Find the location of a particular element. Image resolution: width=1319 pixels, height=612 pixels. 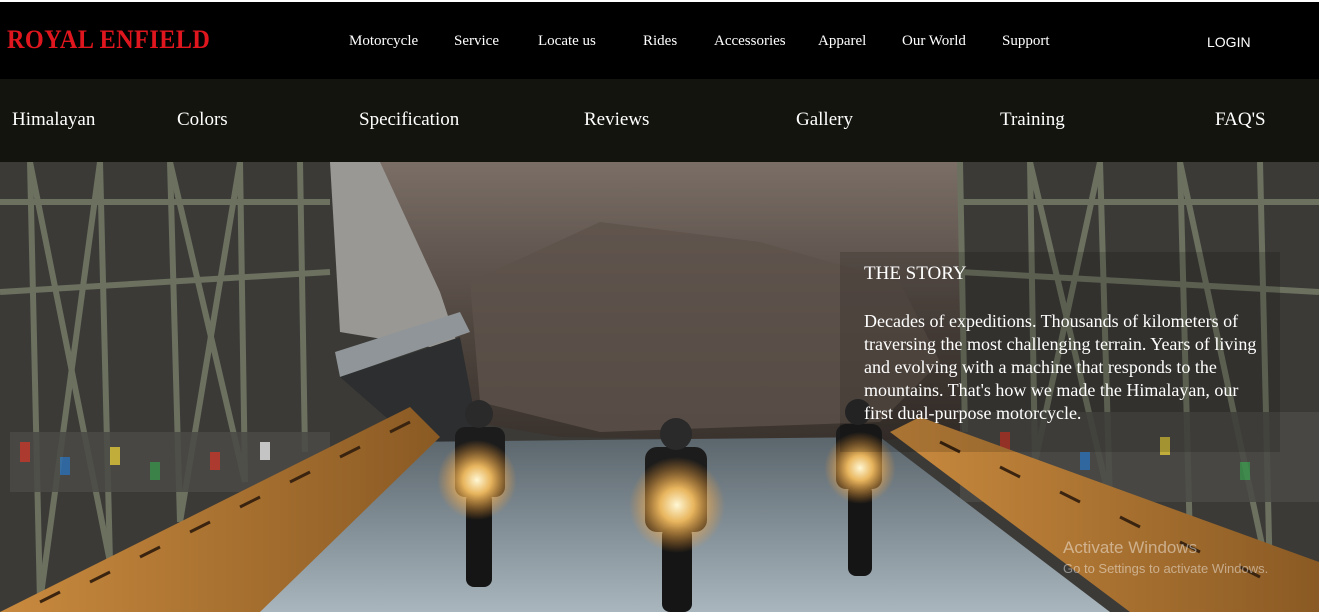

subnav-training: Training is located at coordinates (1032, 120).